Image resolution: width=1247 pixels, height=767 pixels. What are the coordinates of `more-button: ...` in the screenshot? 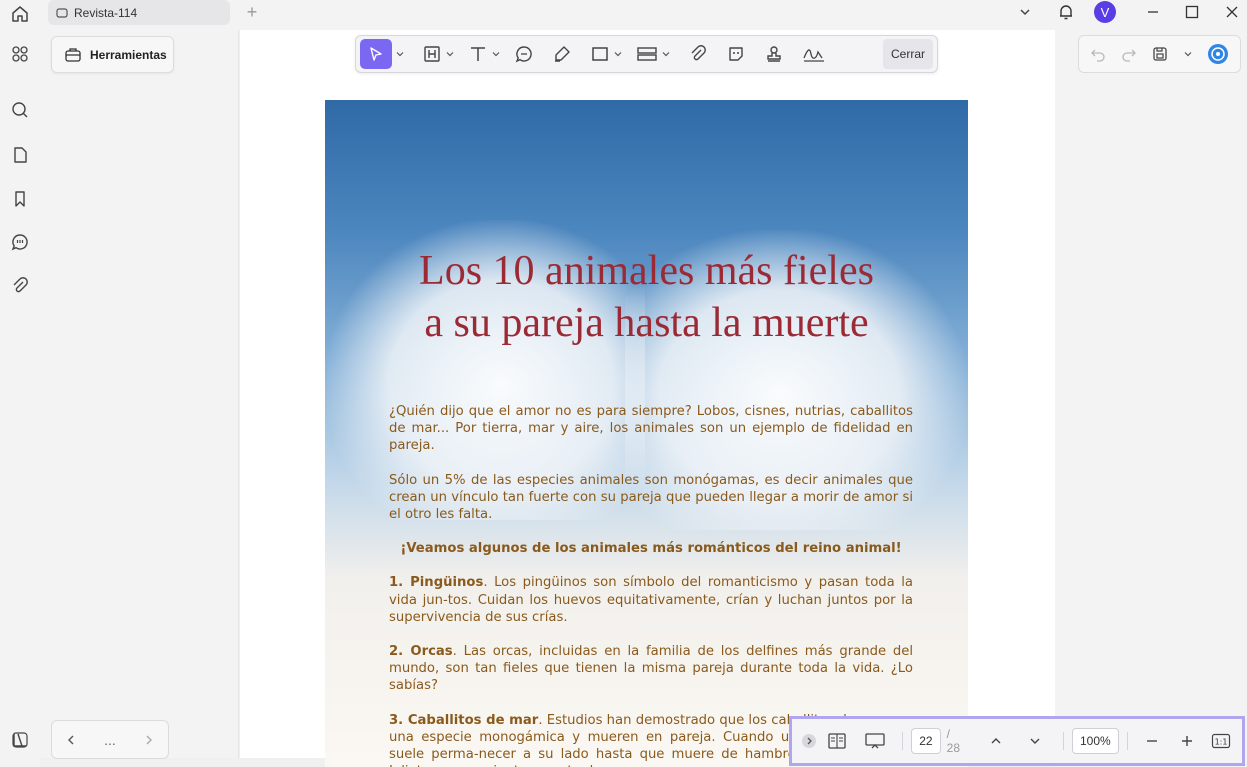 It's located at (110, 740).